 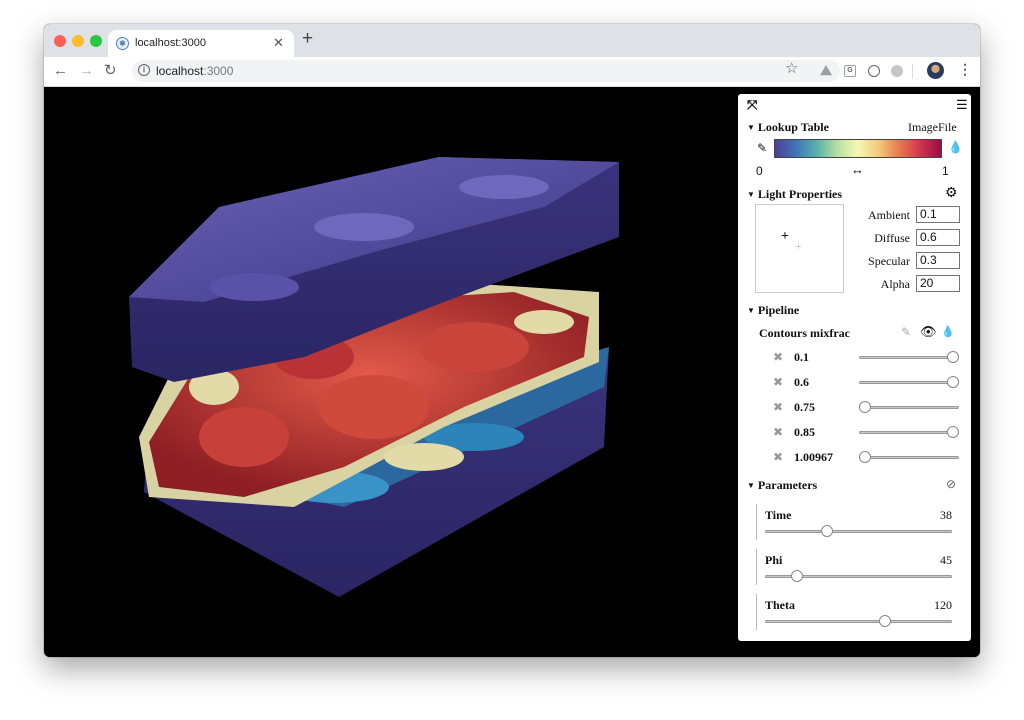 I want to click on plus-icon: +, so click(x=307, y=39).